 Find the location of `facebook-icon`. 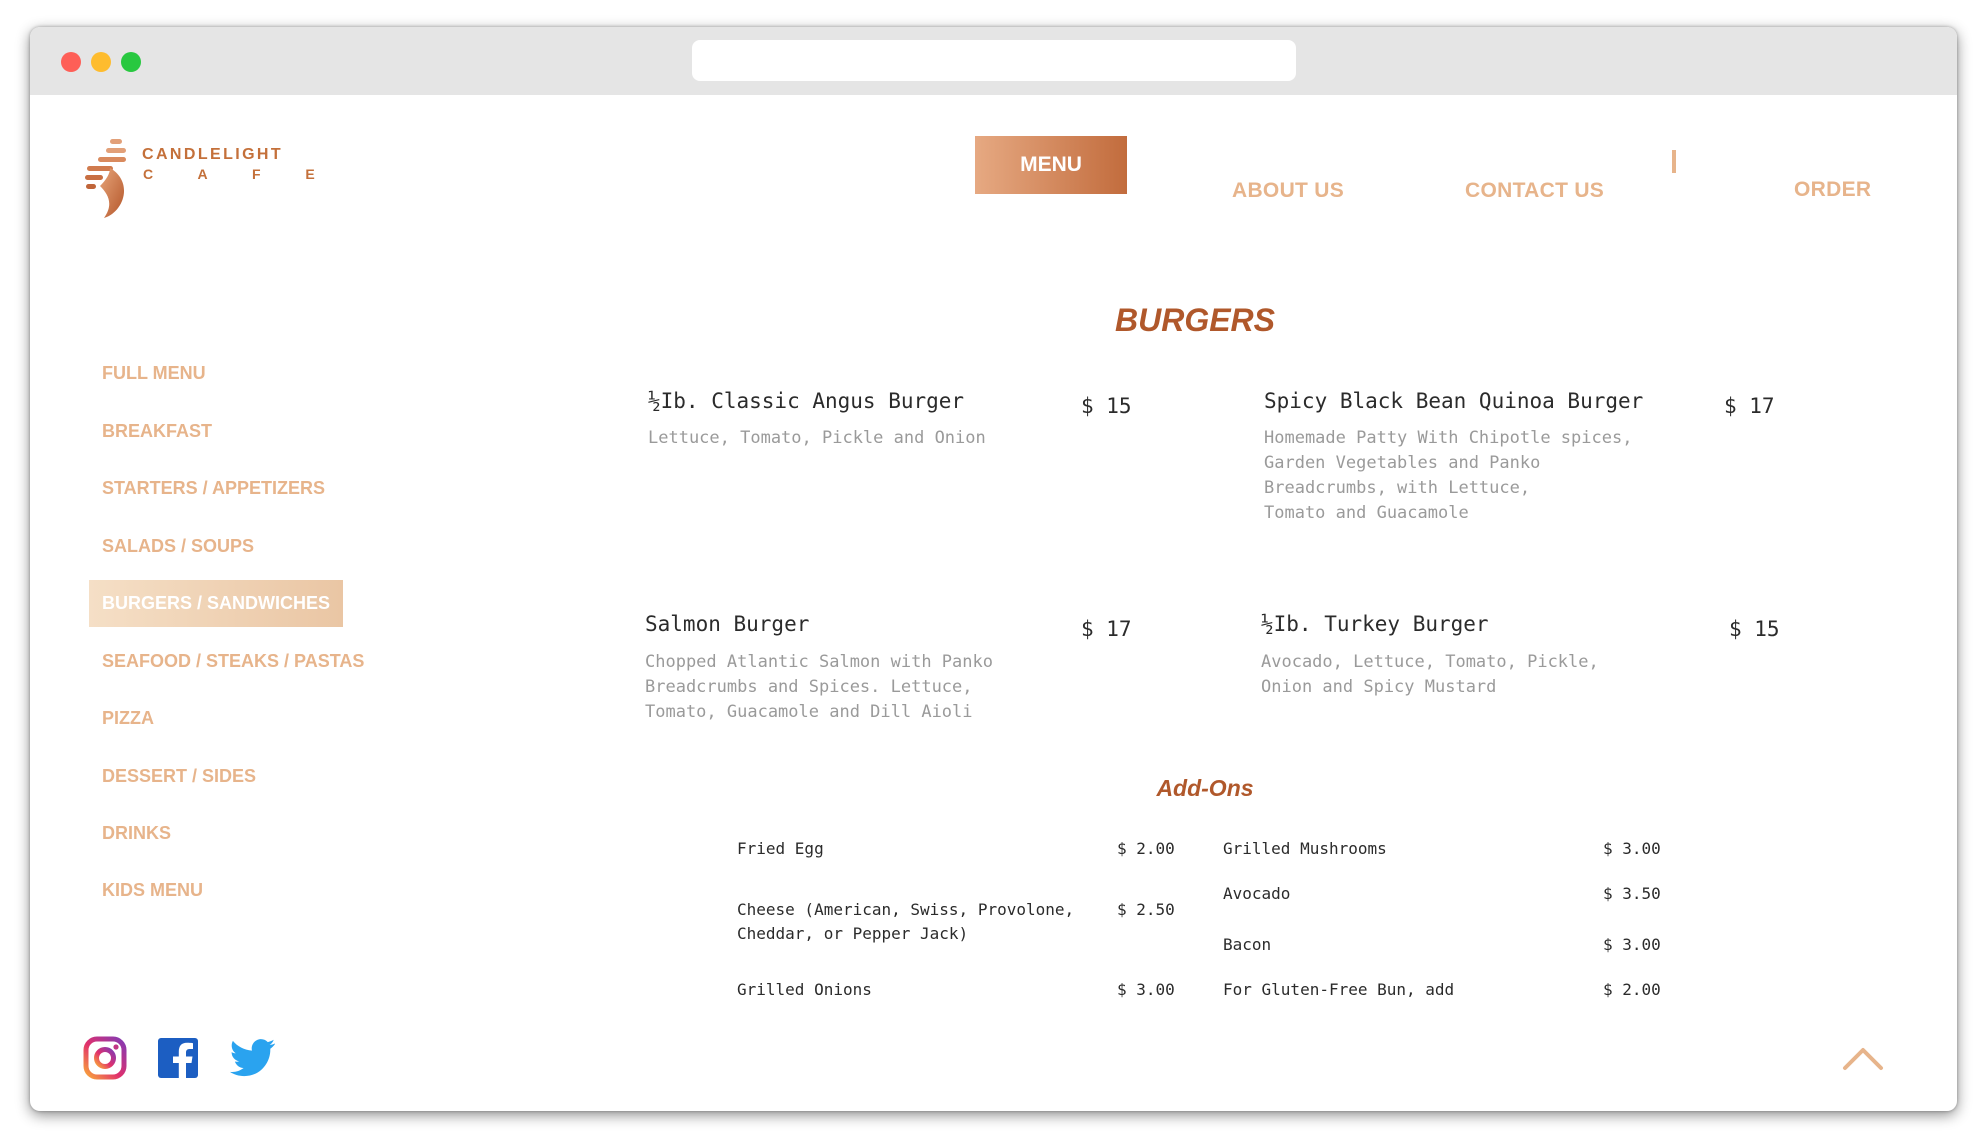

facebook-icon is located at coordinates (178, 1058).